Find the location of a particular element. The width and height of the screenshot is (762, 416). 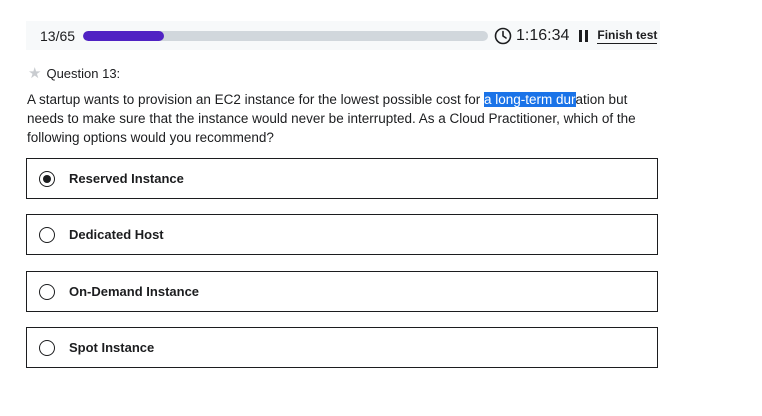

clock-icon is located at coordinates (503, 36).